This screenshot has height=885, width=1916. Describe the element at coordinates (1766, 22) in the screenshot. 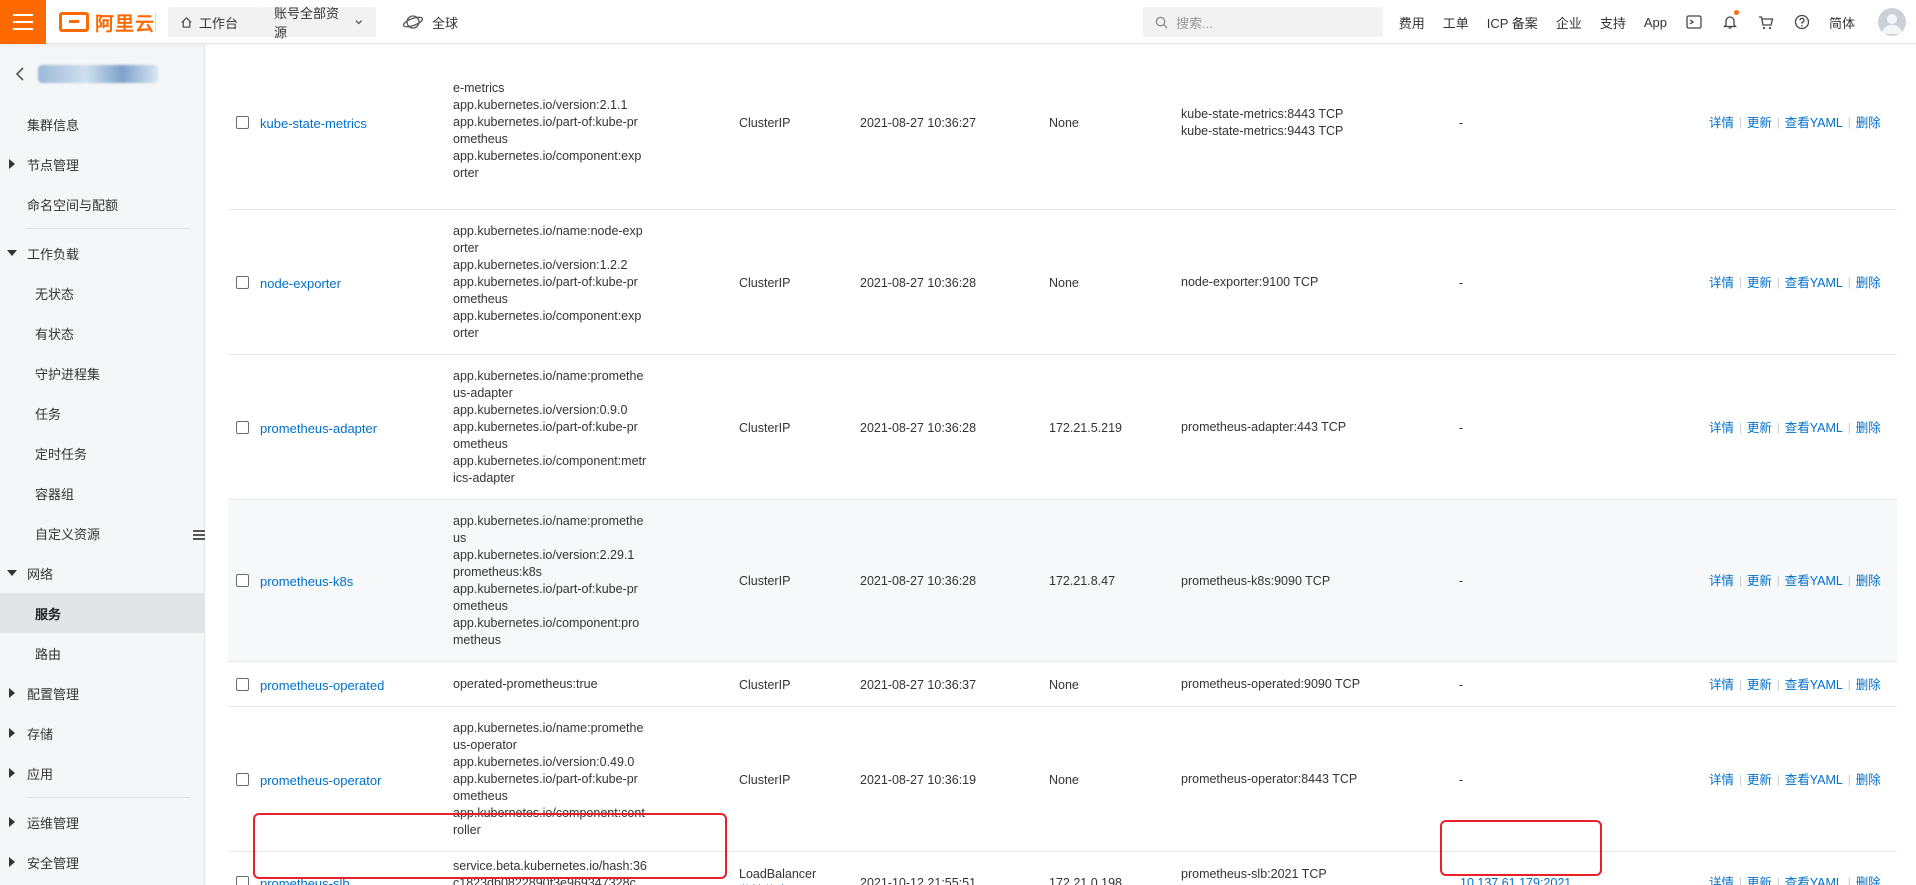

I see `cart-icon` at that location.